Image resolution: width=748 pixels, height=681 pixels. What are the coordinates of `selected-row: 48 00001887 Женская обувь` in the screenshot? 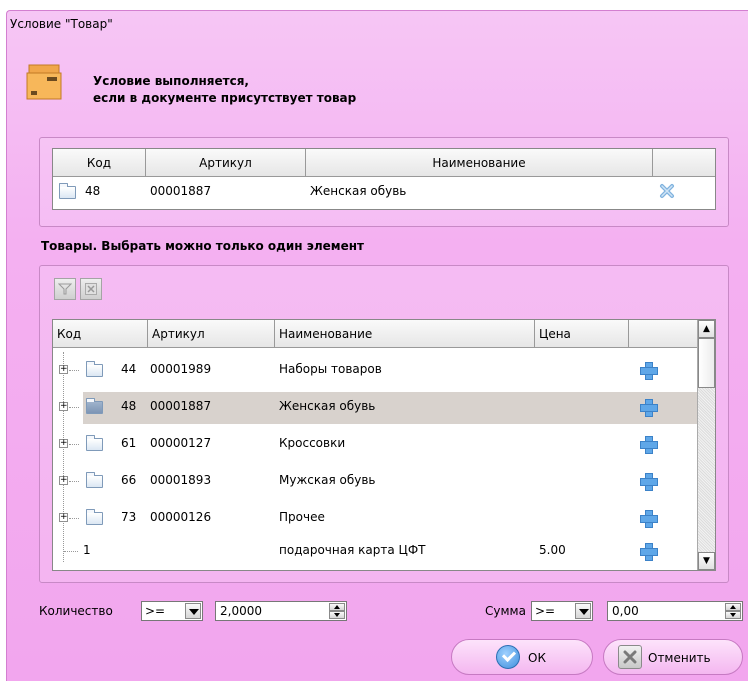 It's located at (384, 193).